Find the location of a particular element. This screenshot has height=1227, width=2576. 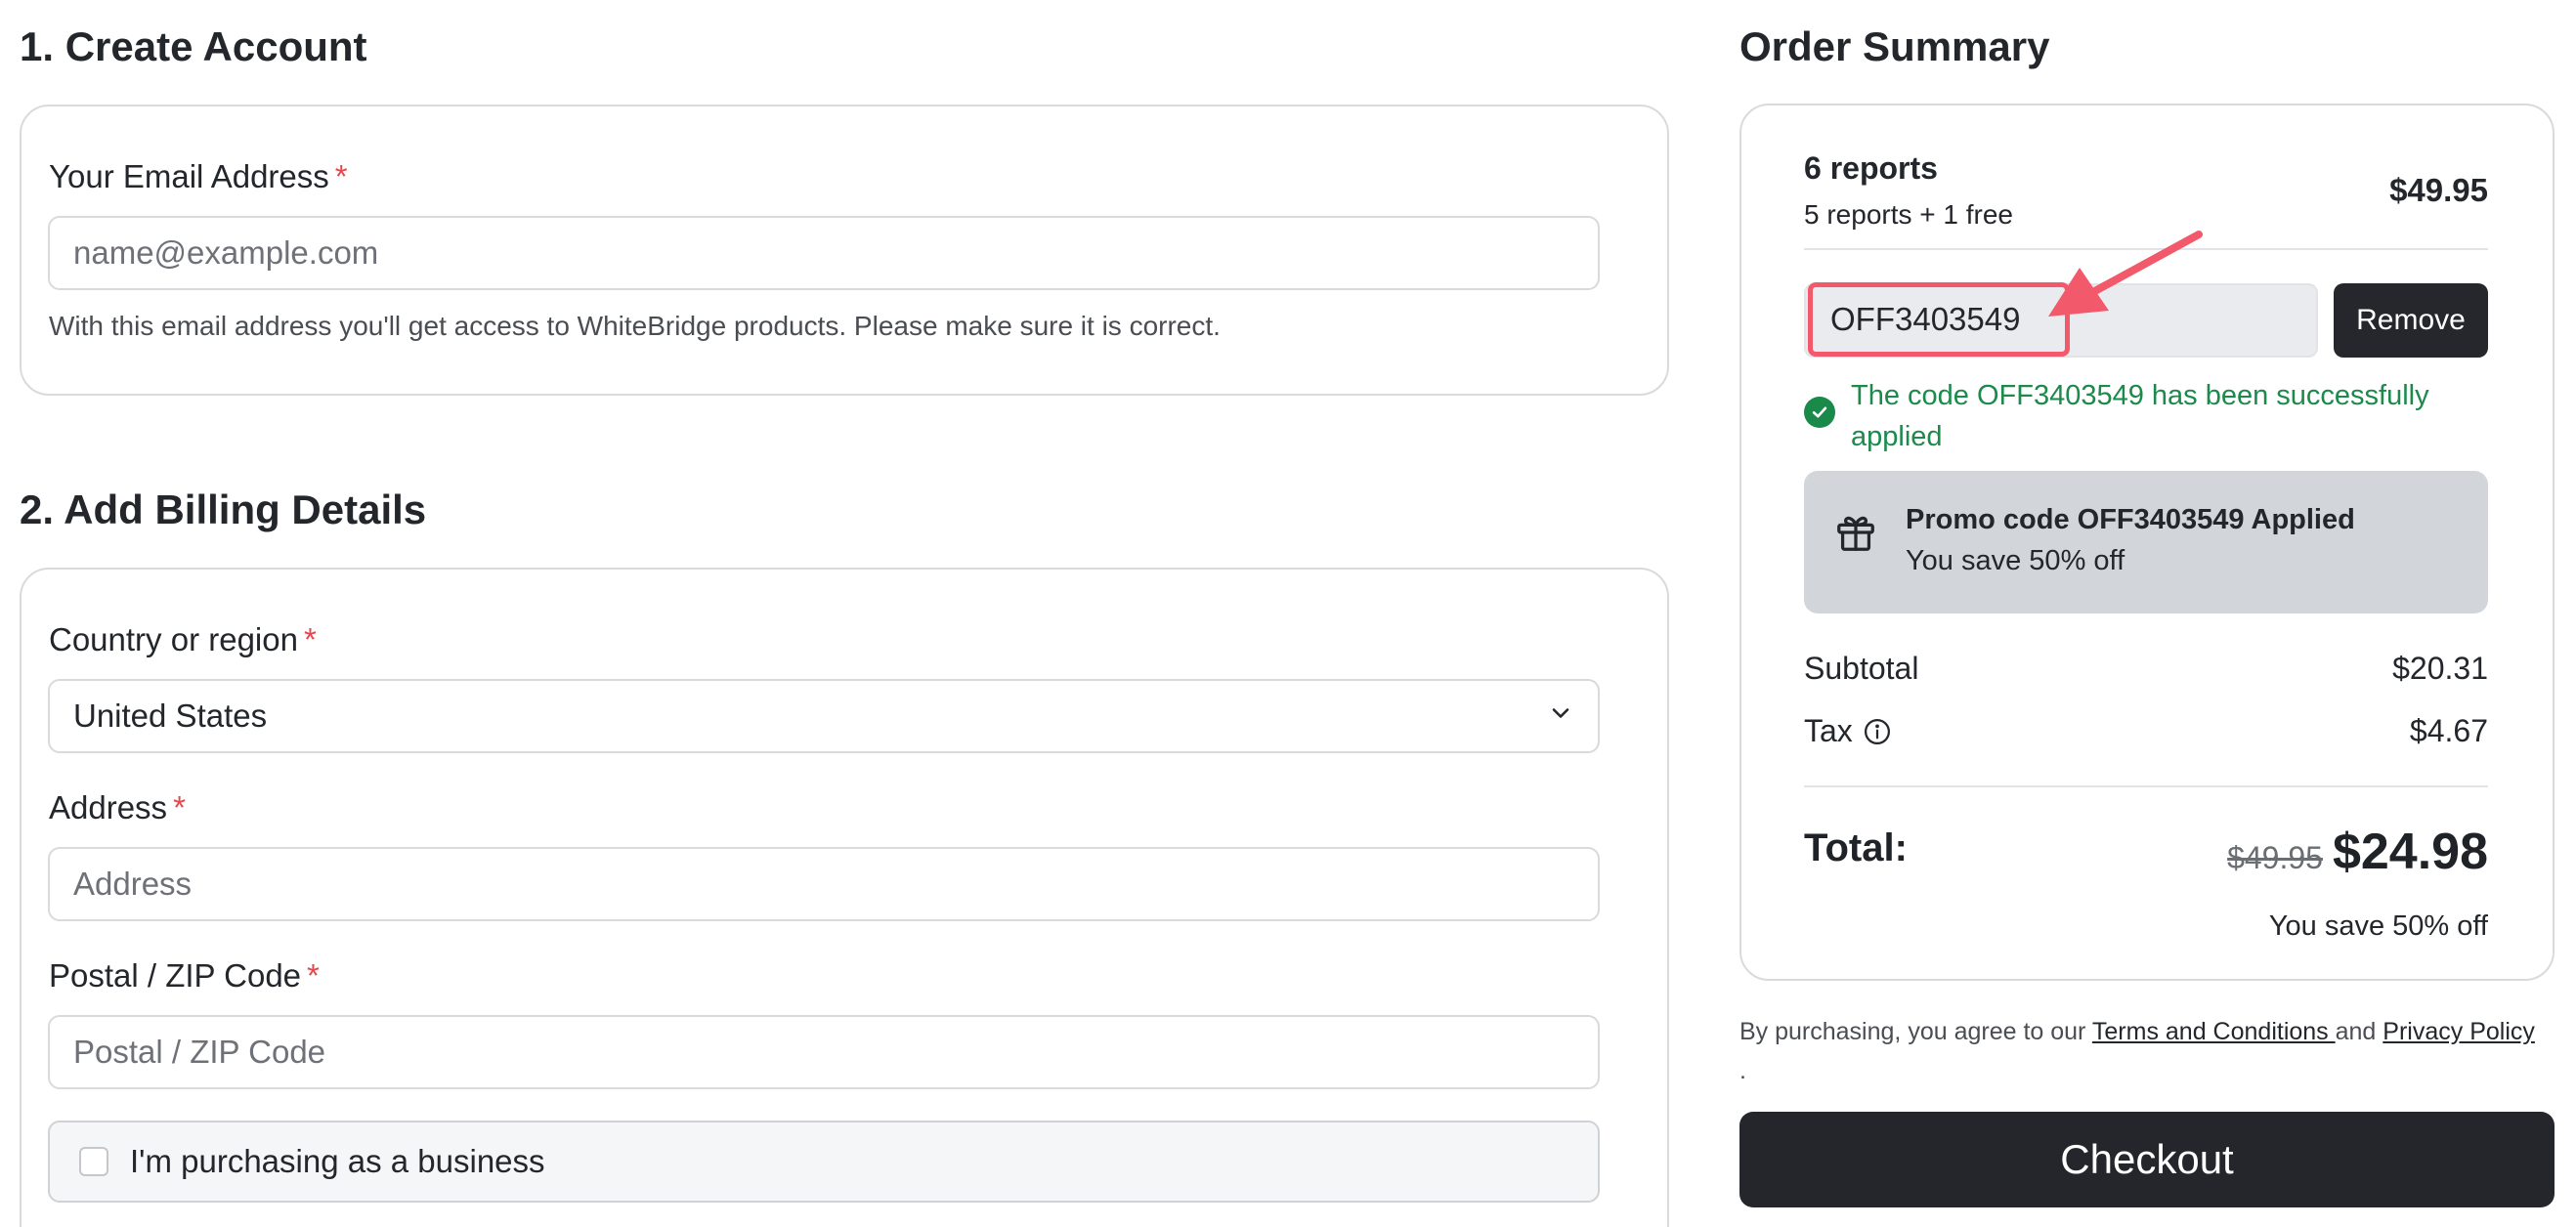

country-label: Country or region * is located at coordinates (183, 639).